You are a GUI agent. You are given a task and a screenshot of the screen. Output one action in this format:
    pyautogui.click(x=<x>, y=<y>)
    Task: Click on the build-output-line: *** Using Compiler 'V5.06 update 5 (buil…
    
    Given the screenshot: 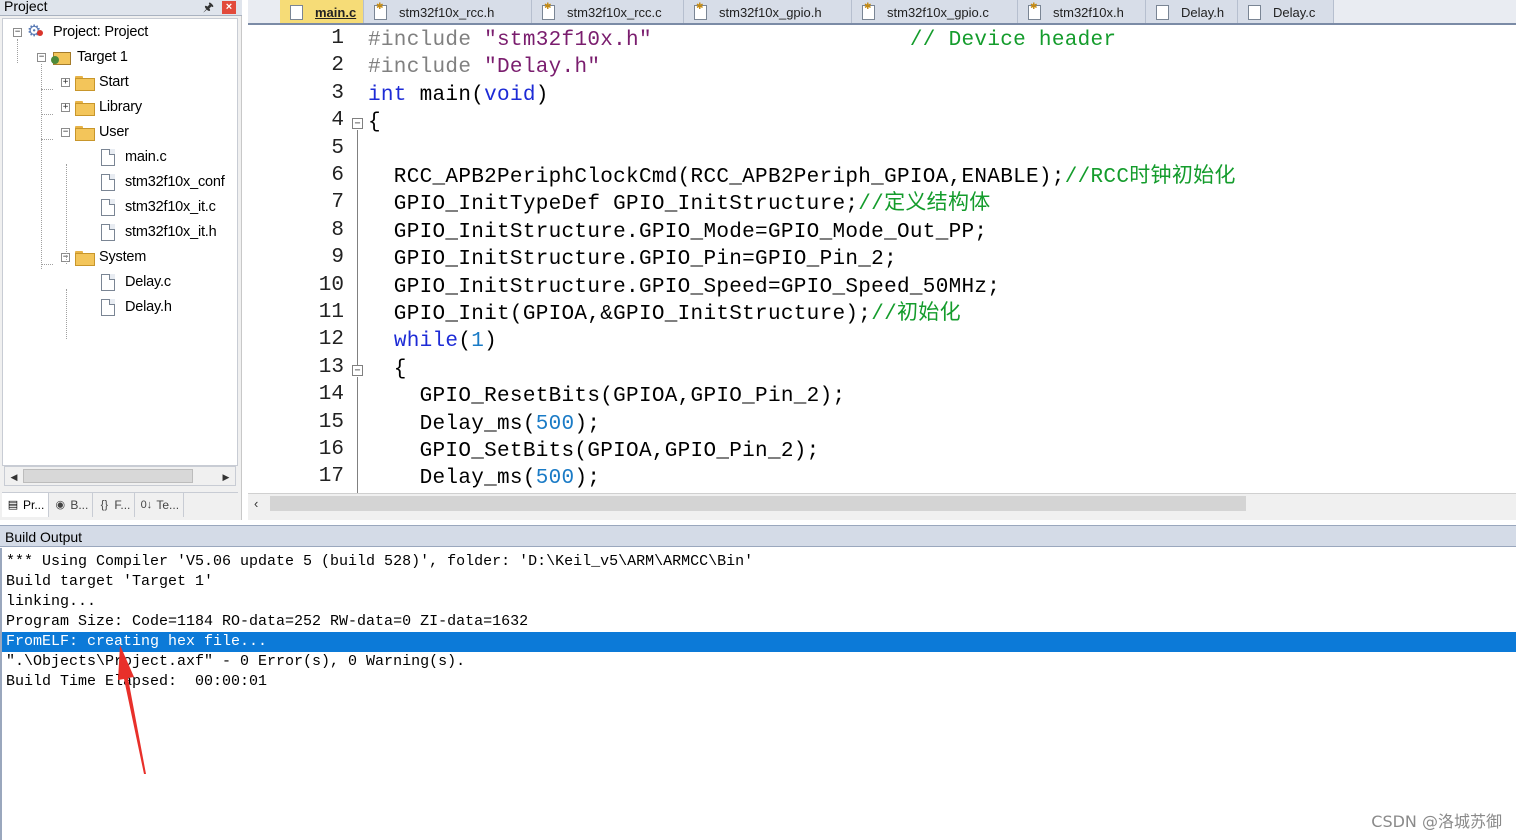 What is the action you would take?
    pyautogui.click(x=761, y=562)
    